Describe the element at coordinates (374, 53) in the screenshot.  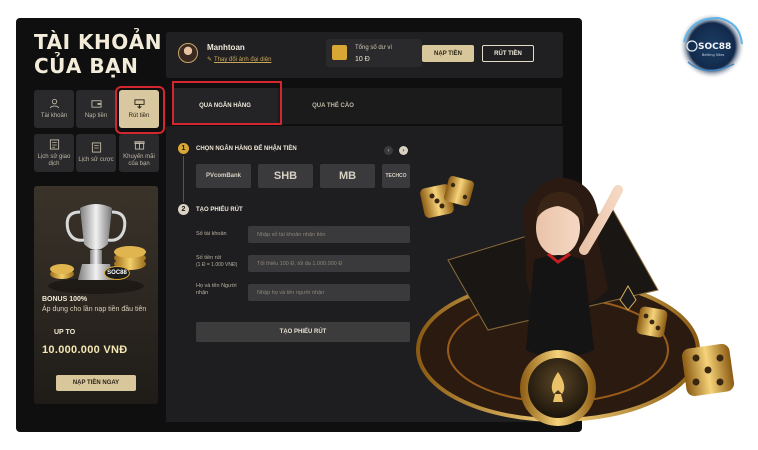
I see `wallet-balance: Tổng số dư ví 10 Đ` at that location.